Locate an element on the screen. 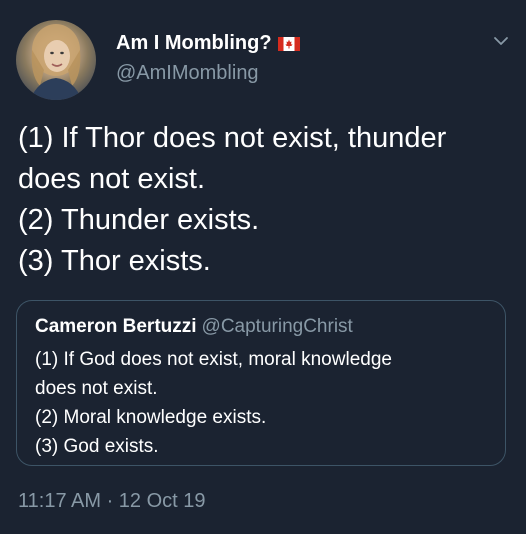  tweet-line: (2) Thunder exists. is located at coordinates (139, 220).